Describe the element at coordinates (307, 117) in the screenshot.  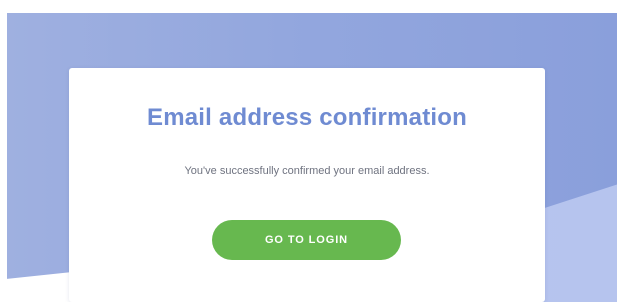
I see `confirmation-title: Email address confirmation` at that location.